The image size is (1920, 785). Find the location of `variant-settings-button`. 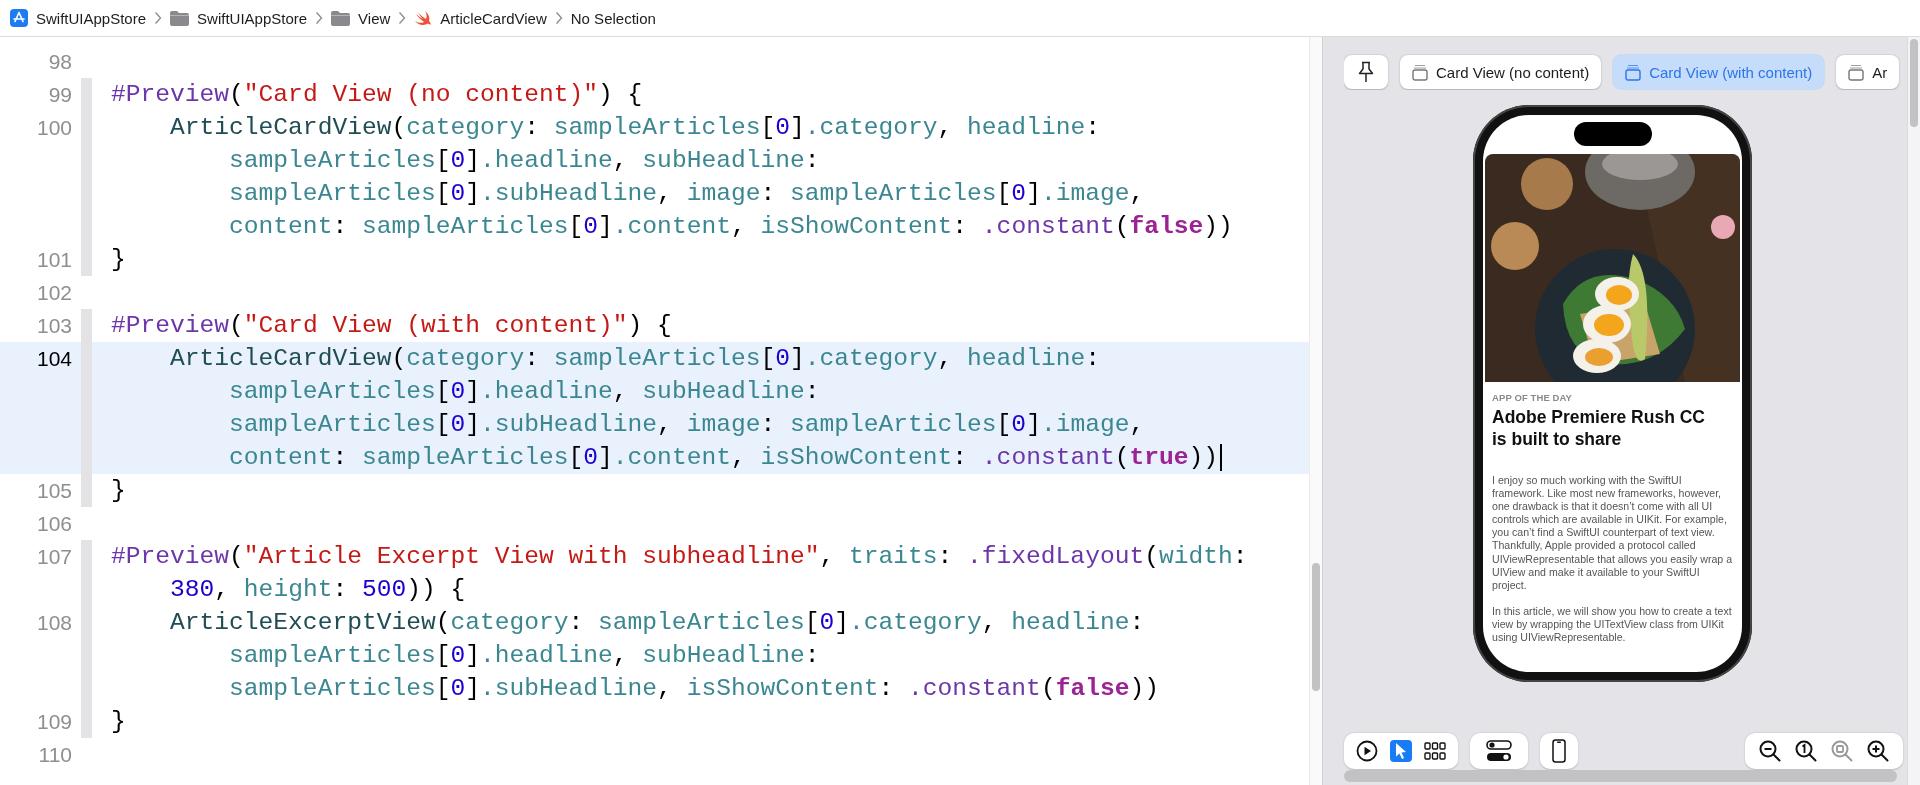

variant-settings-button is located at coordinates (1499, 751).